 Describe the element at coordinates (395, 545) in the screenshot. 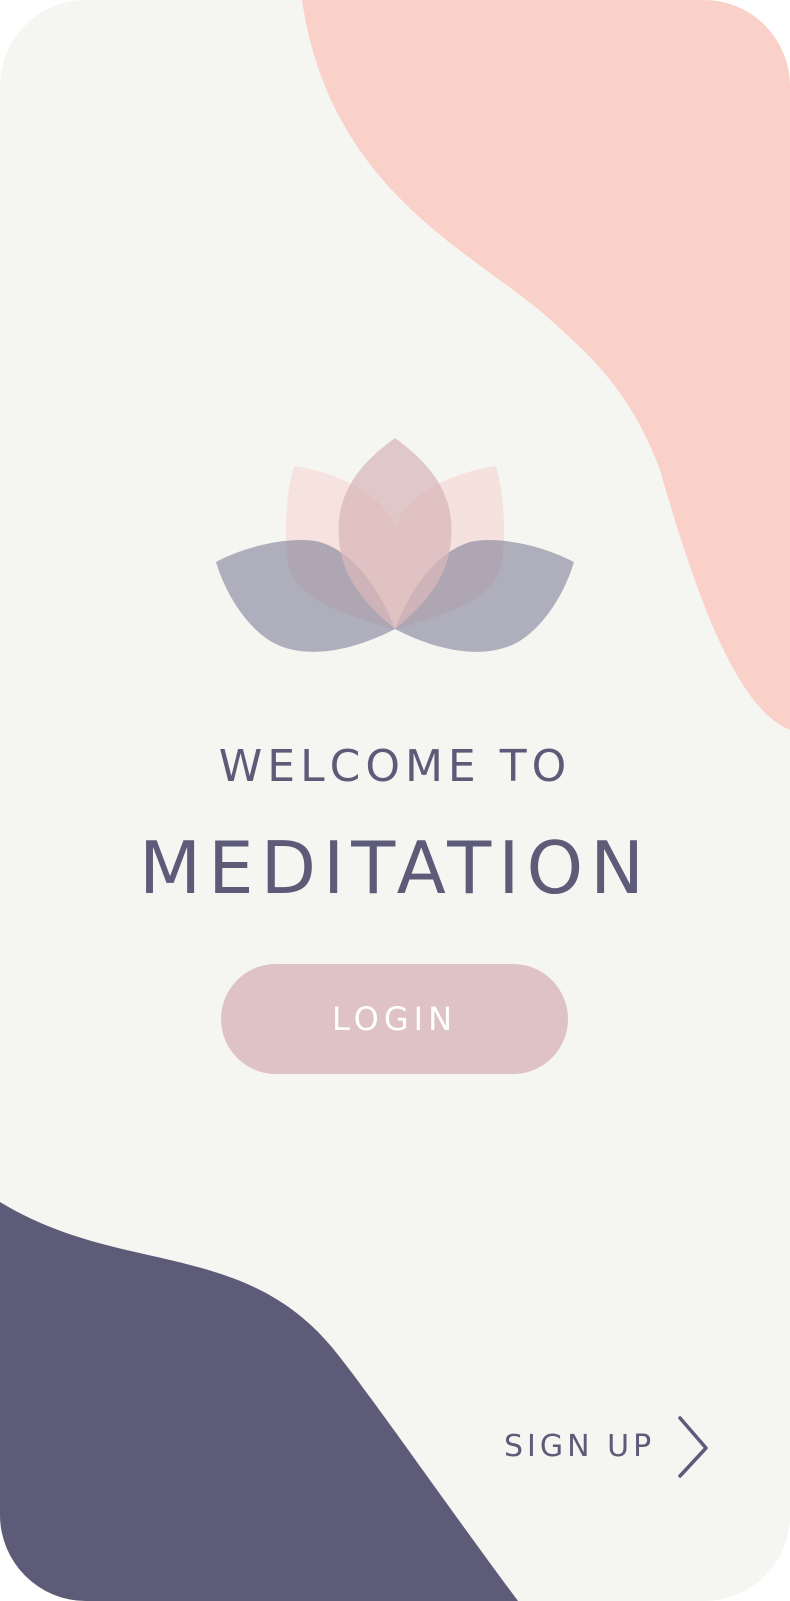

I see `lotus-flower-icon` at that location.